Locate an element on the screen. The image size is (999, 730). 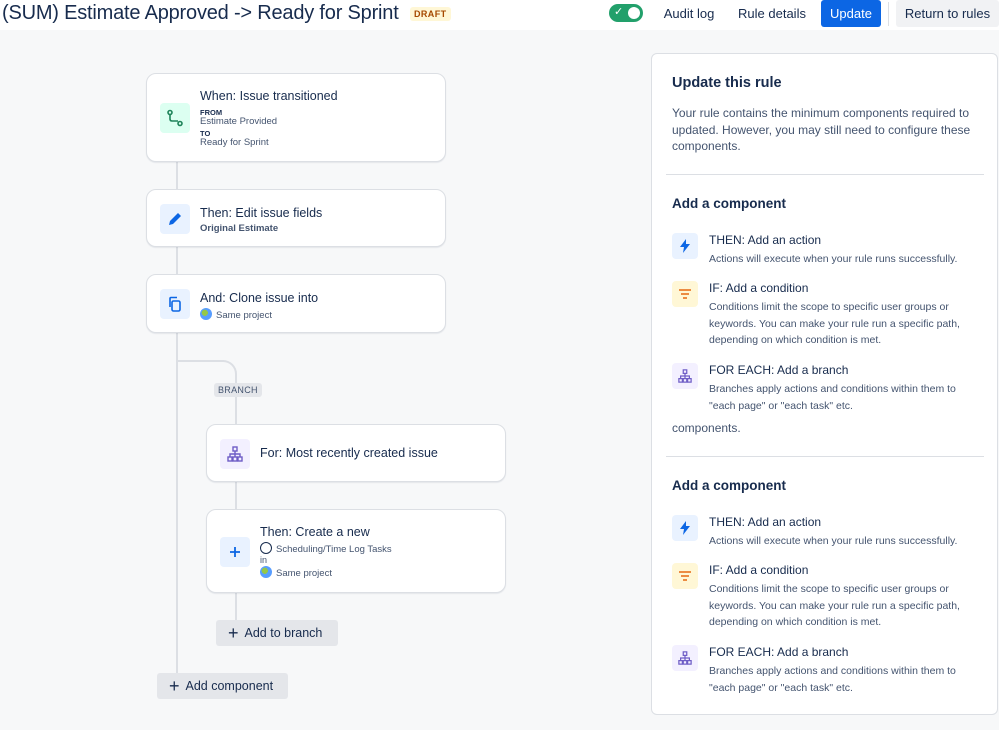
rule-enabled-toggle: ✓ is located at coordinates (626, 13).